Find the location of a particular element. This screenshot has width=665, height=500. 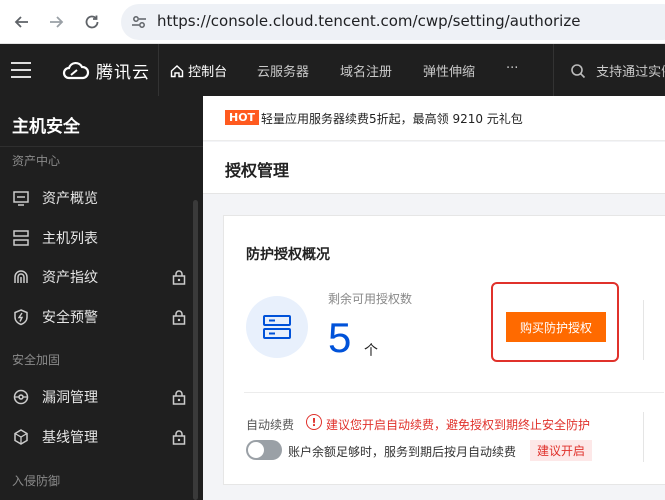

auto-renew-label: 自动续费 is located at coordinates (270, 425).